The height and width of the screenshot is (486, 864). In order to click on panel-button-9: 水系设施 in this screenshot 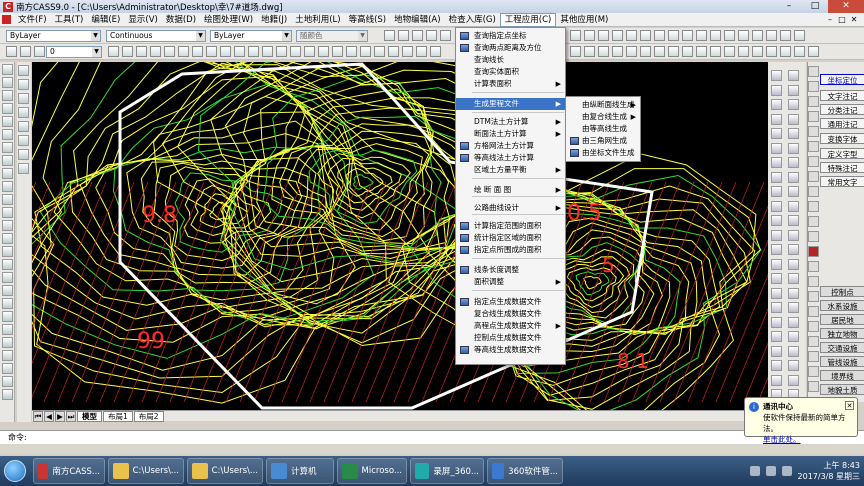, I will do `click(842, 305)`.